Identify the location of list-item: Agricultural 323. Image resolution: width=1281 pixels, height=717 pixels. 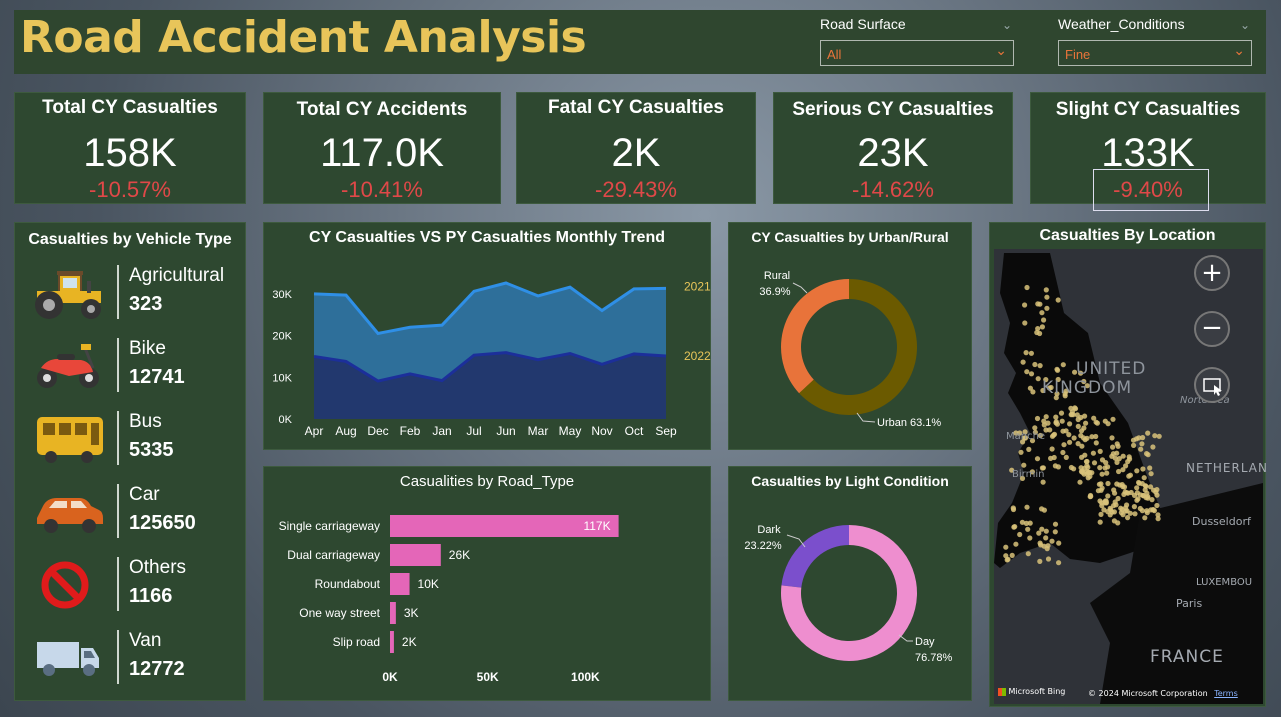
(132, 292).